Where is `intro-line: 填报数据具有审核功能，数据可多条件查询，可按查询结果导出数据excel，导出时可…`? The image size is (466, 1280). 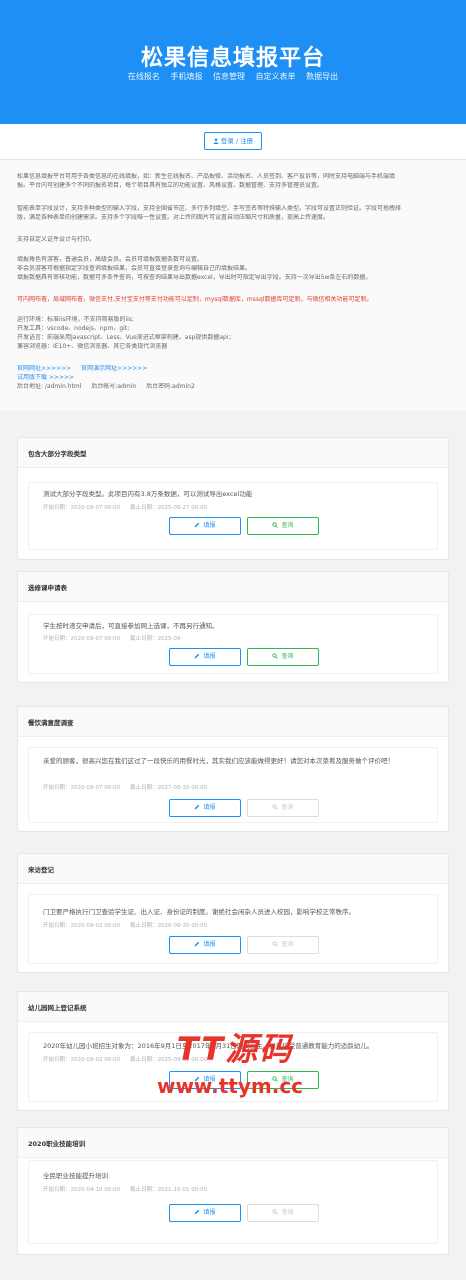 intro-line: 填报数据具有审核功能，数据可多条件查询，可按查询结果导出数据excel，导出时可… is located at coordinates (194, 277).